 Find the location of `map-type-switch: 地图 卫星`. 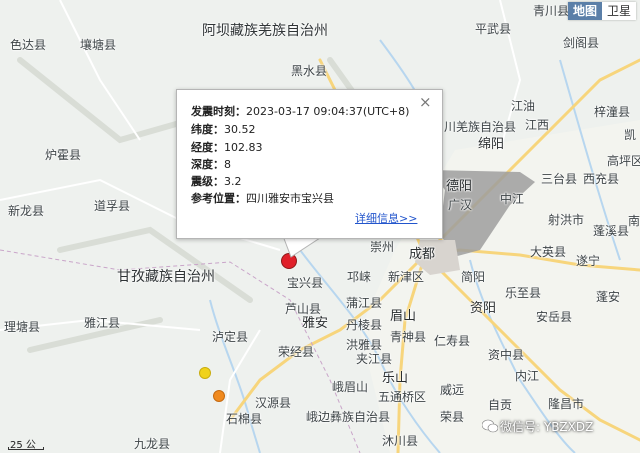

map-type-switch: 地图 卫星 is located at coordinates (601, 11).